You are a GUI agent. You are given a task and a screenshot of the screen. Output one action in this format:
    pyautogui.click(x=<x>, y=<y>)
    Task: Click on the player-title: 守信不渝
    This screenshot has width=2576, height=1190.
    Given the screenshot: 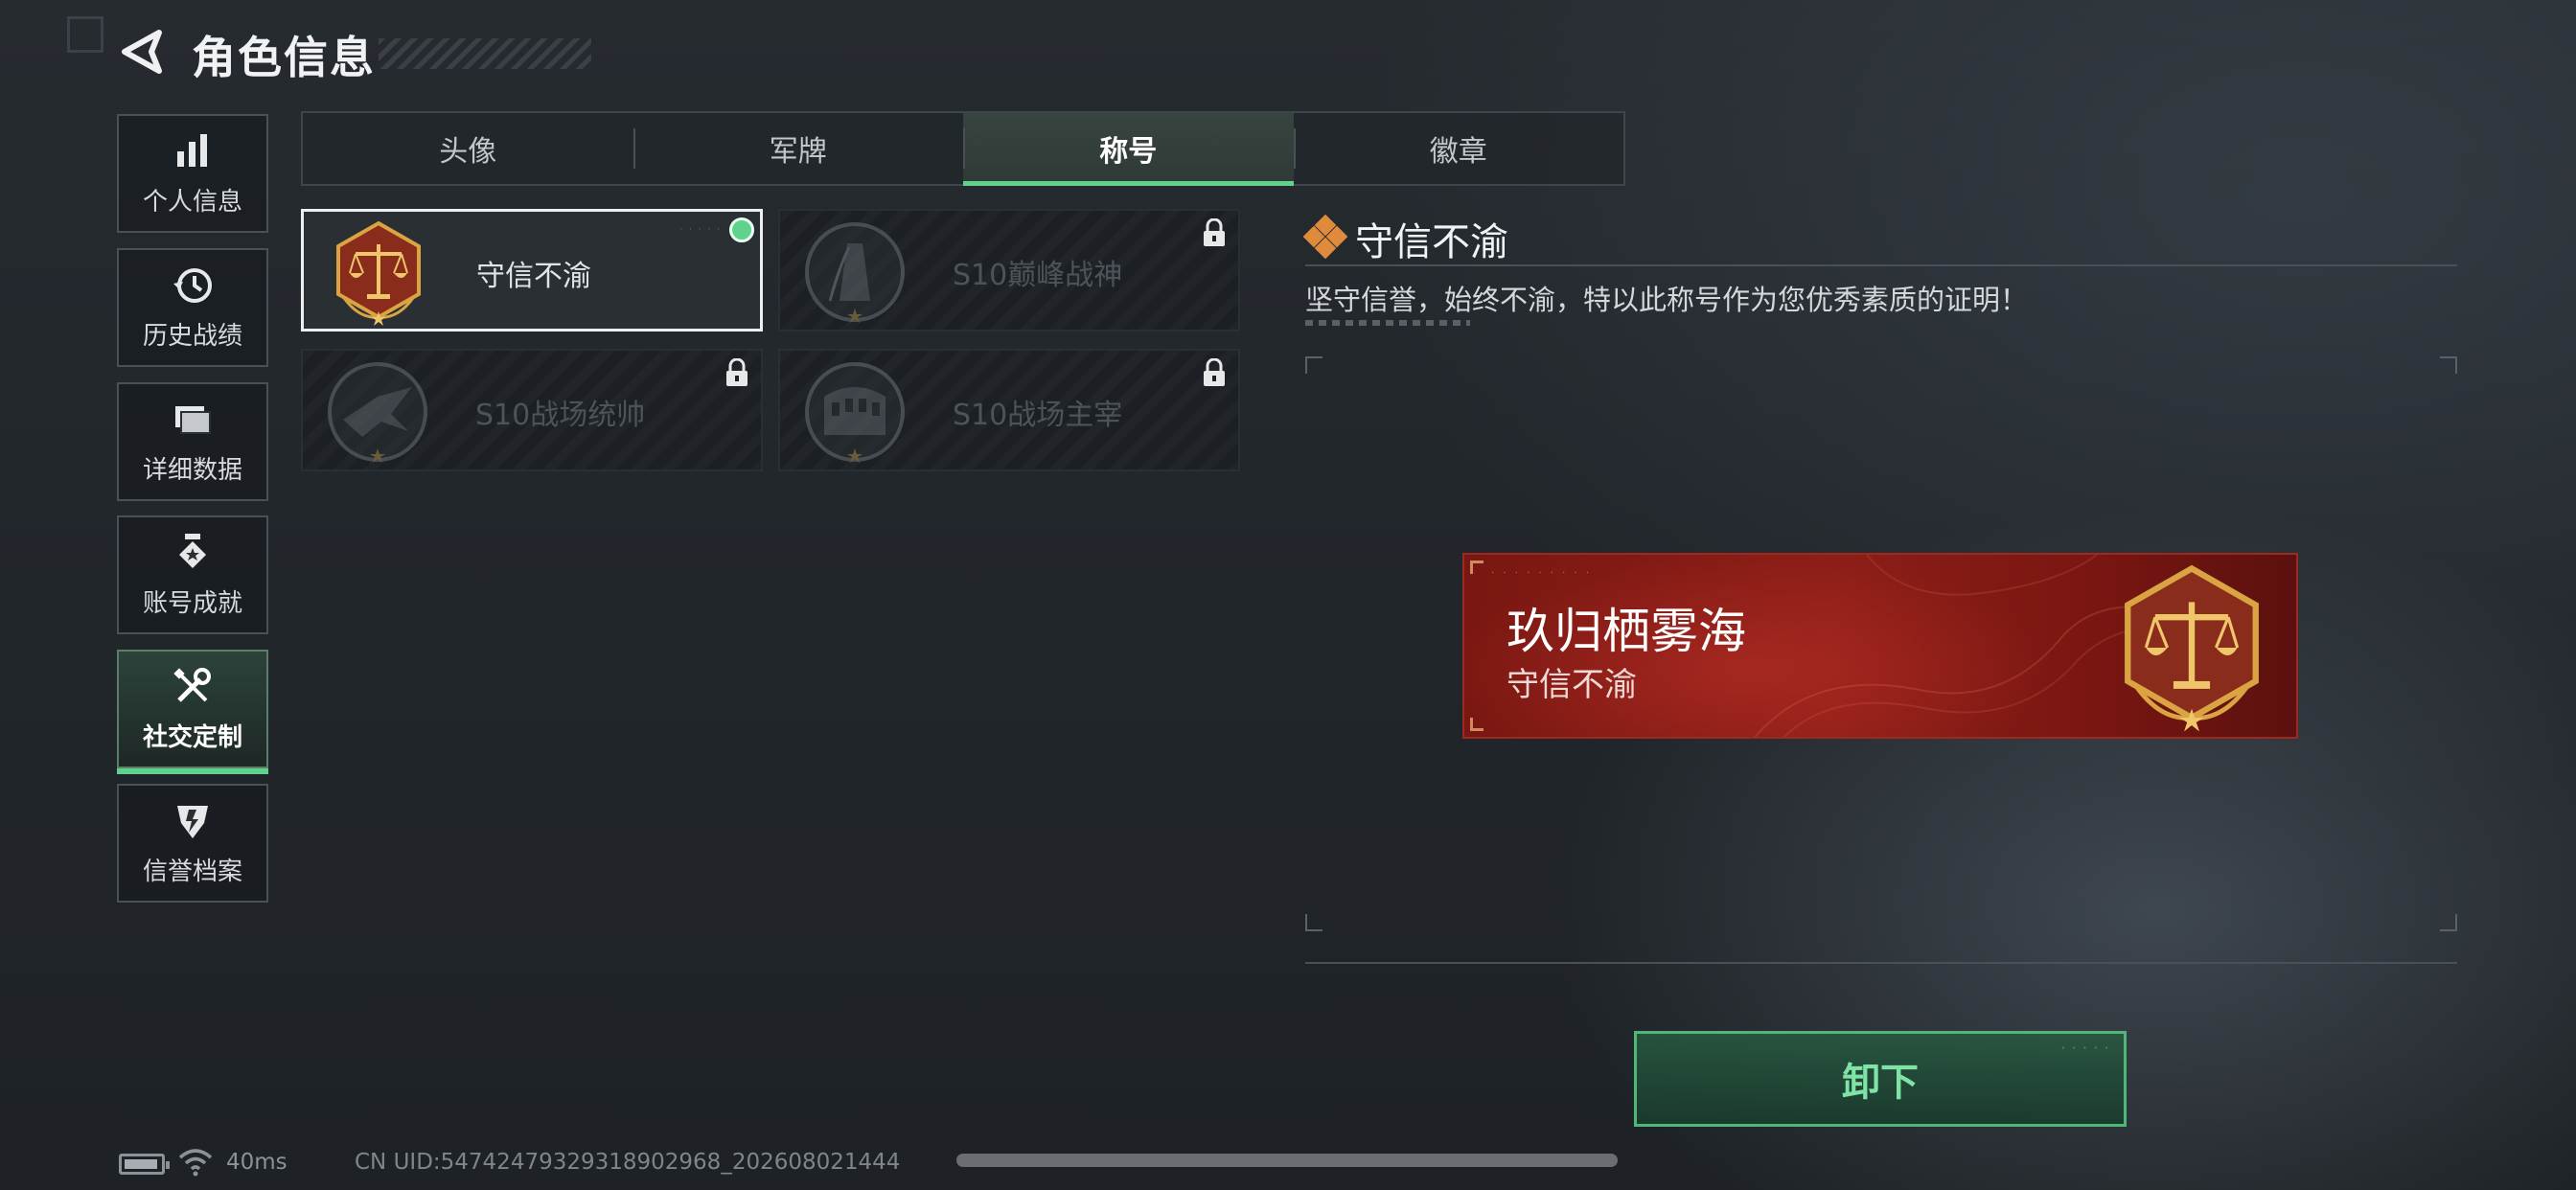 What is the action you would take?
    pyautogui.click(x=1571, y=685)
    